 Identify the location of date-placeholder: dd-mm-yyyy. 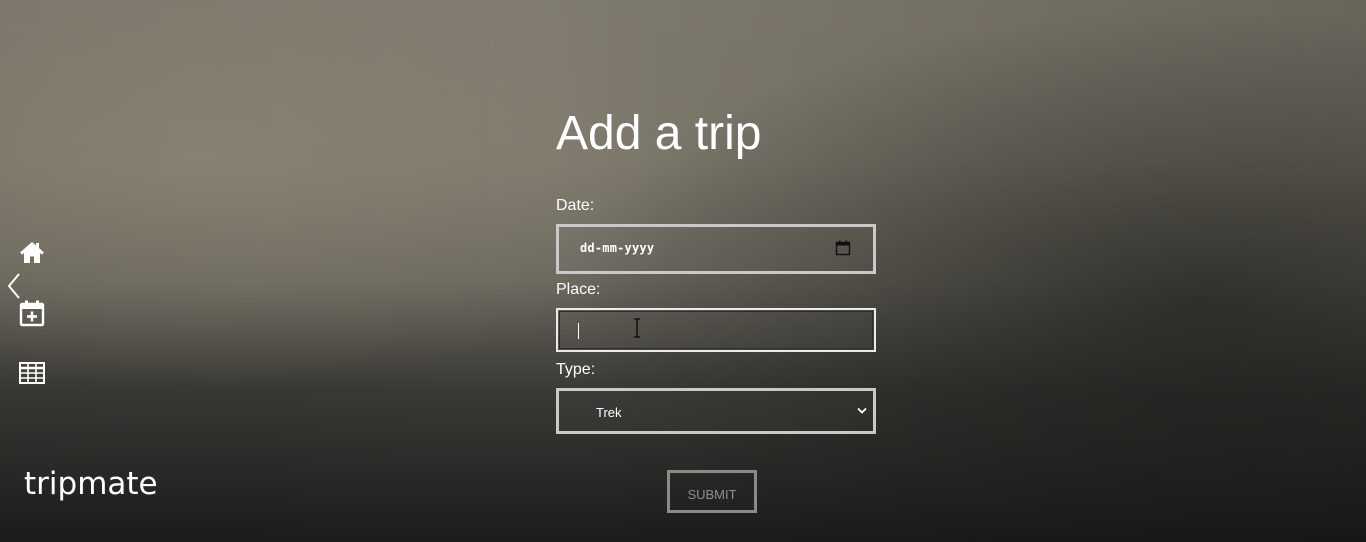
(617, 248).